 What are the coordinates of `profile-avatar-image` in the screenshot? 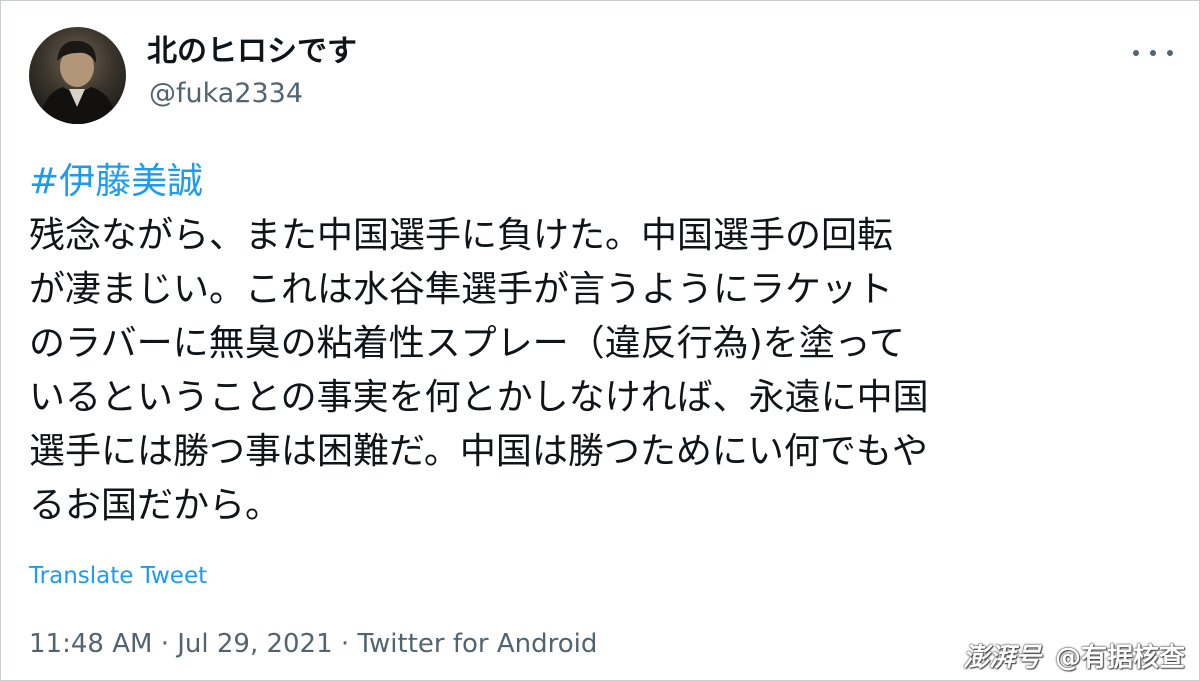 It's located at (78, 82).